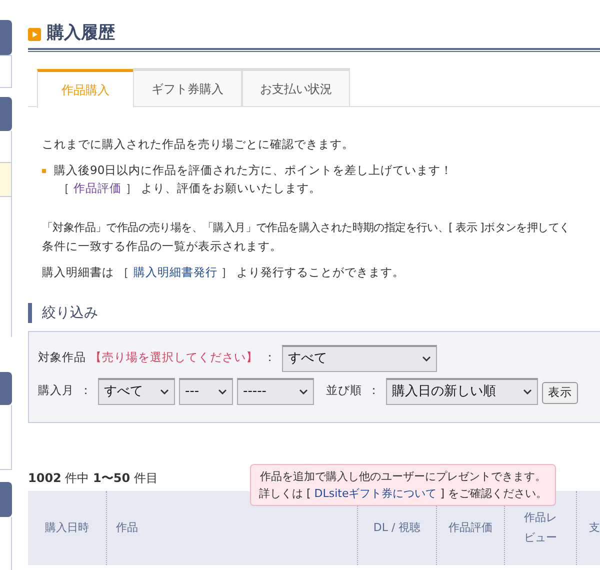 The width and height of the screenshot is (600, 570). Describe the element at coordinates (594, 528) in the screenshot. I see `column-header: 支` at that location.